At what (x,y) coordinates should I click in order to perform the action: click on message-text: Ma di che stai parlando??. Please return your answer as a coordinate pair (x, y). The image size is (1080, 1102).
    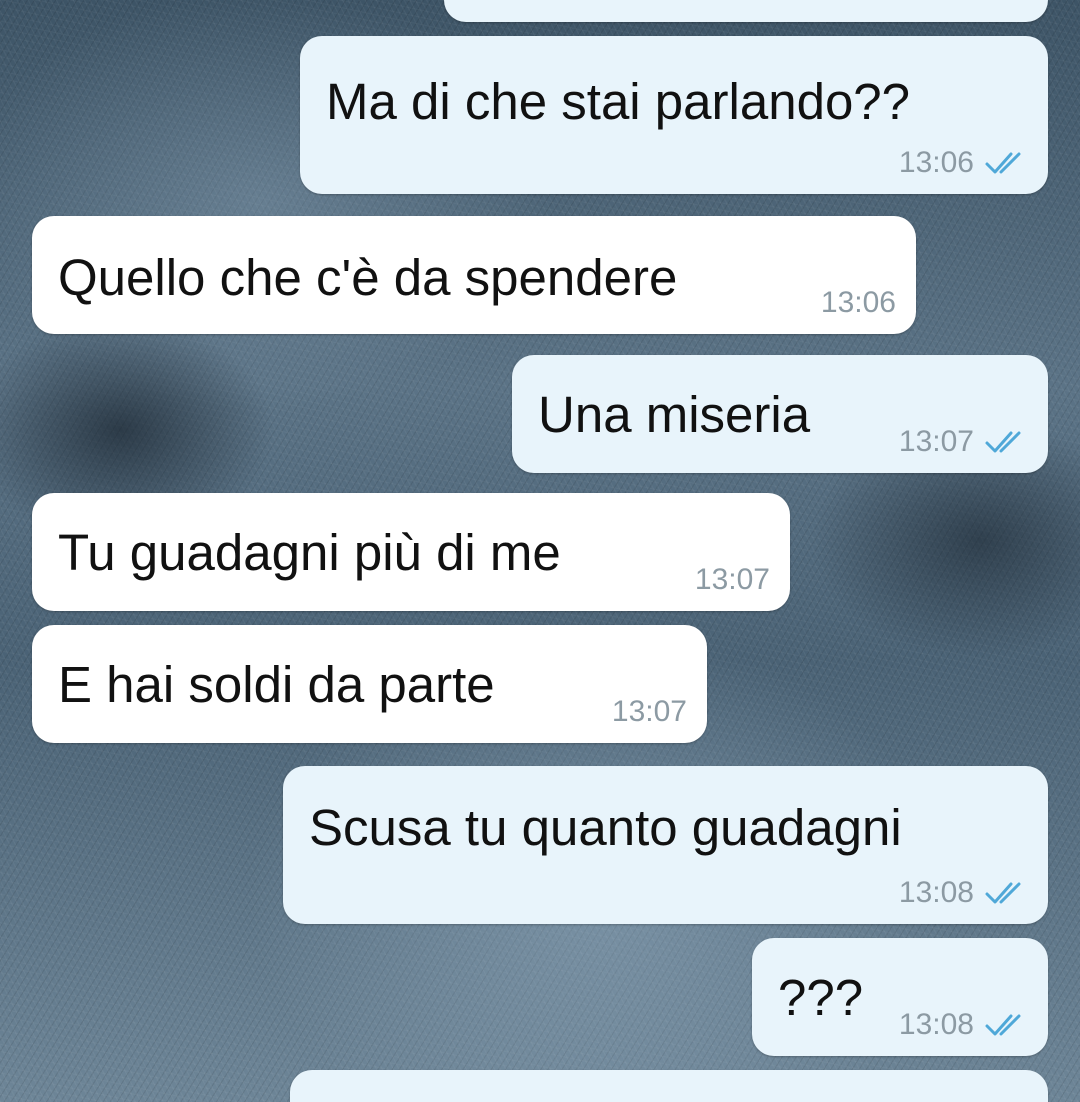
    Looking at the image, I should click on (618, 101).